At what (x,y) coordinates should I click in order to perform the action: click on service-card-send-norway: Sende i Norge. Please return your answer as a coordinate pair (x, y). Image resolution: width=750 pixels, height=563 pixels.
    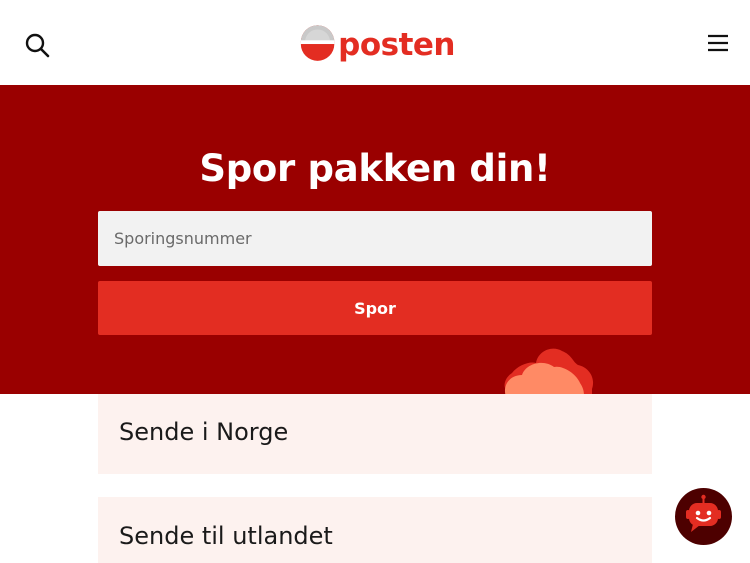
    Looking at the image, I should click on (375, 434).